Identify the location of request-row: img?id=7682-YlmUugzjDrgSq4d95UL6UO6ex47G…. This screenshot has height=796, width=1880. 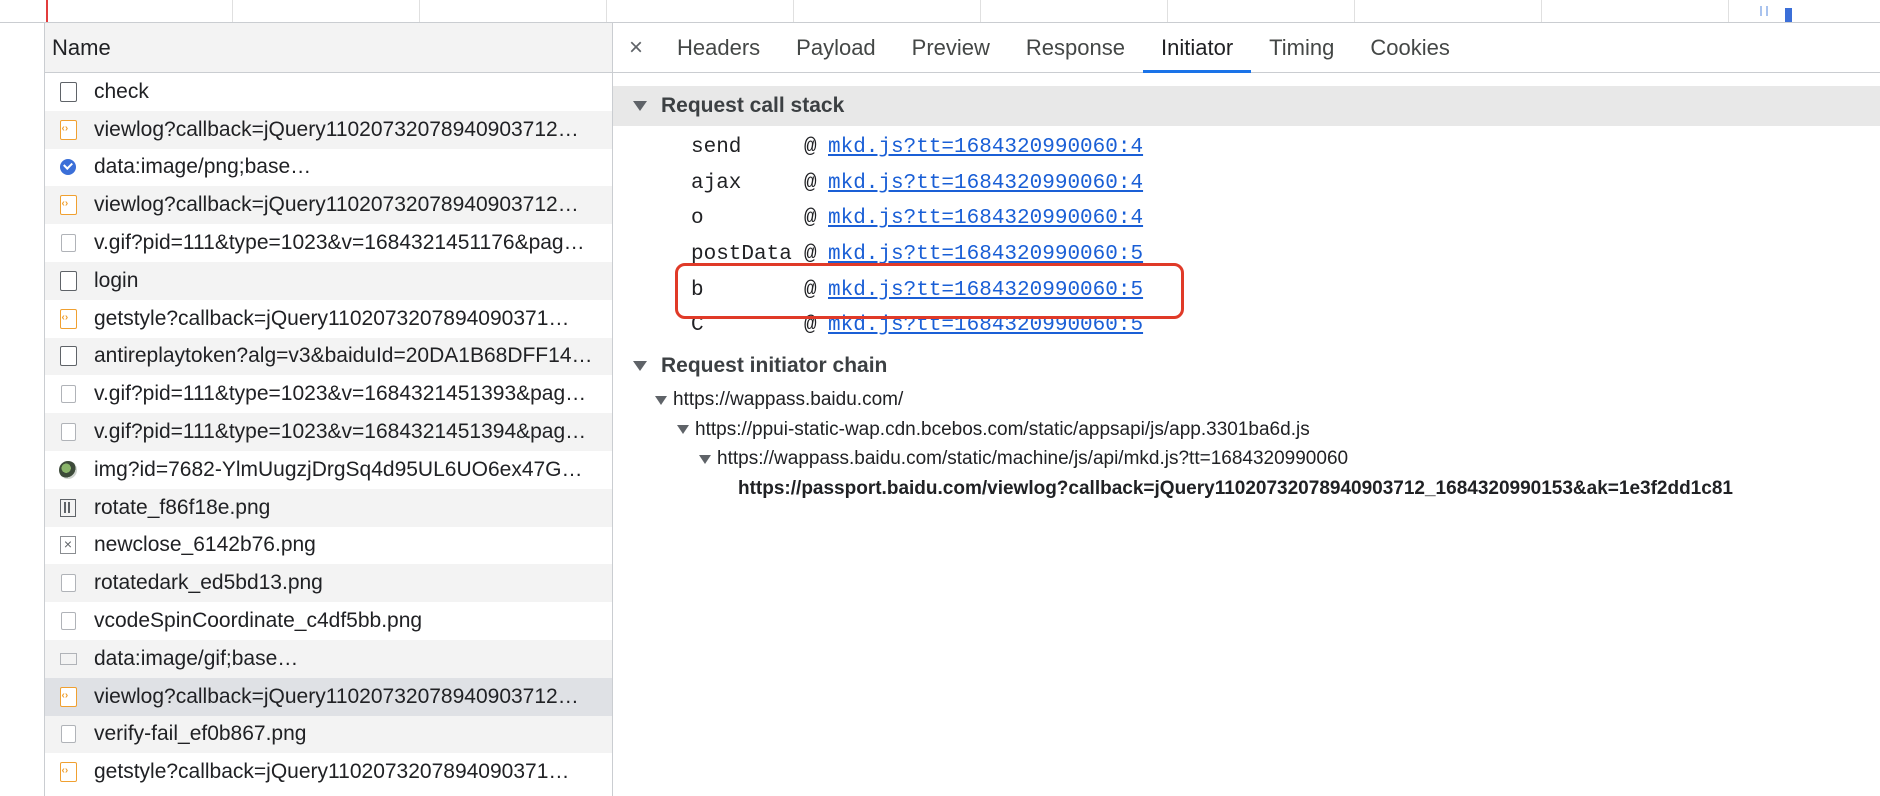
(328, 470).